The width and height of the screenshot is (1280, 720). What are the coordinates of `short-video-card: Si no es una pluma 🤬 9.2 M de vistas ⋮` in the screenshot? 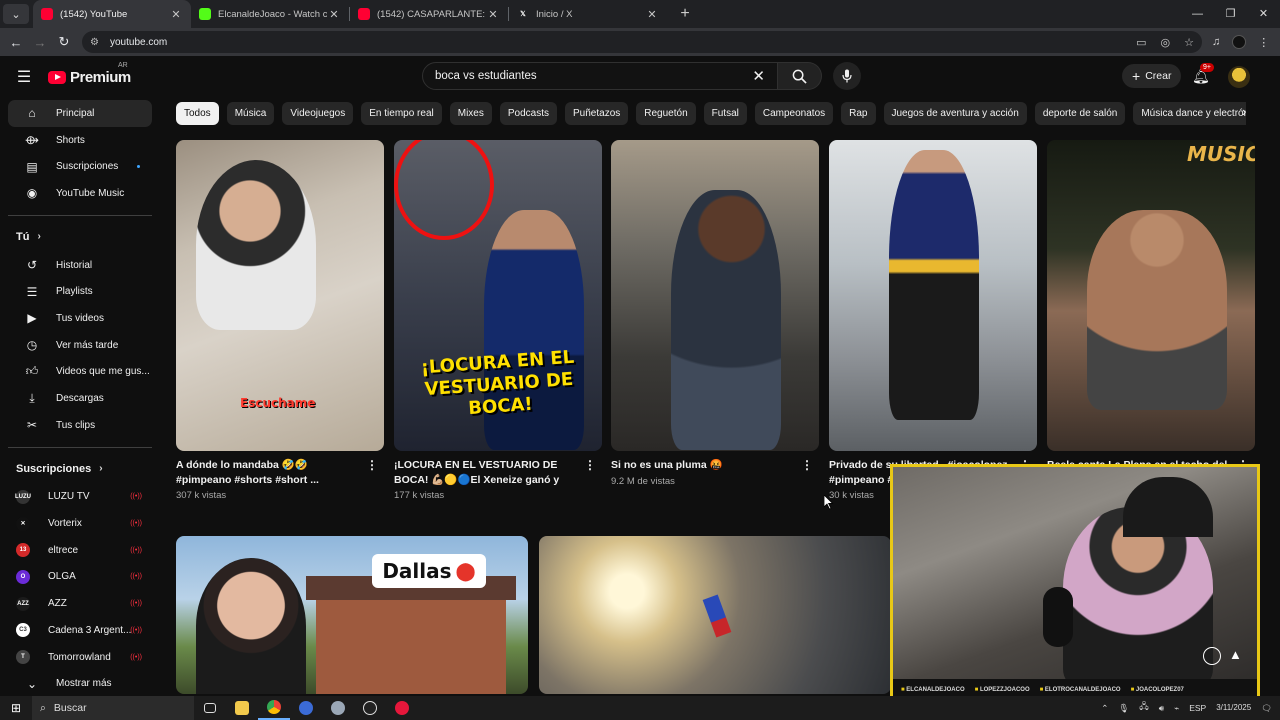 It's located at (715, 313).